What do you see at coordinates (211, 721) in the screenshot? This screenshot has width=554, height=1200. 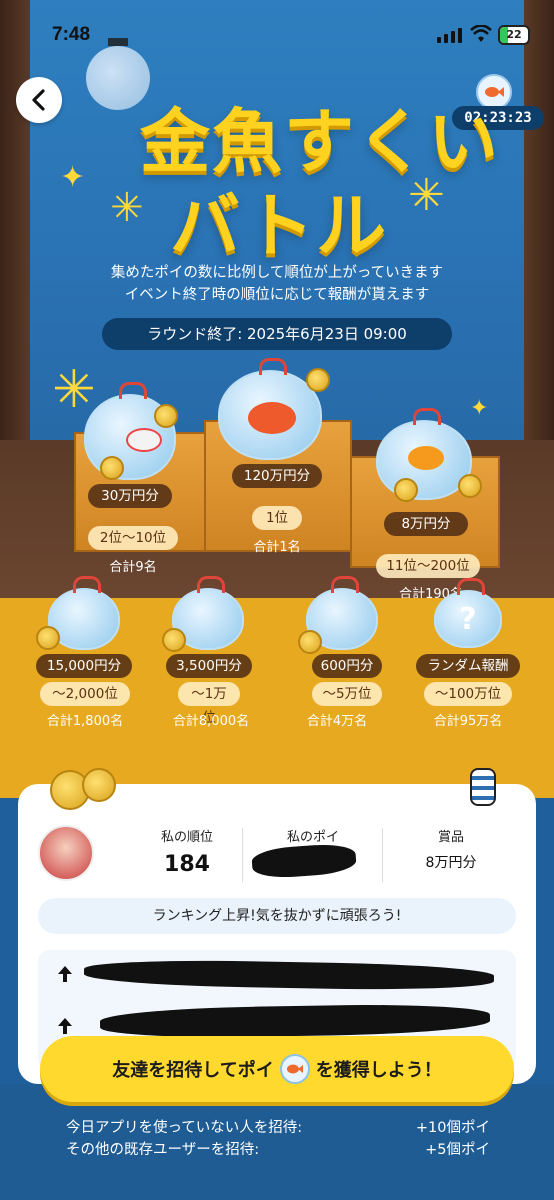 I see `tier-2-count: 合計8,000名` at bounding box center [211, 721].